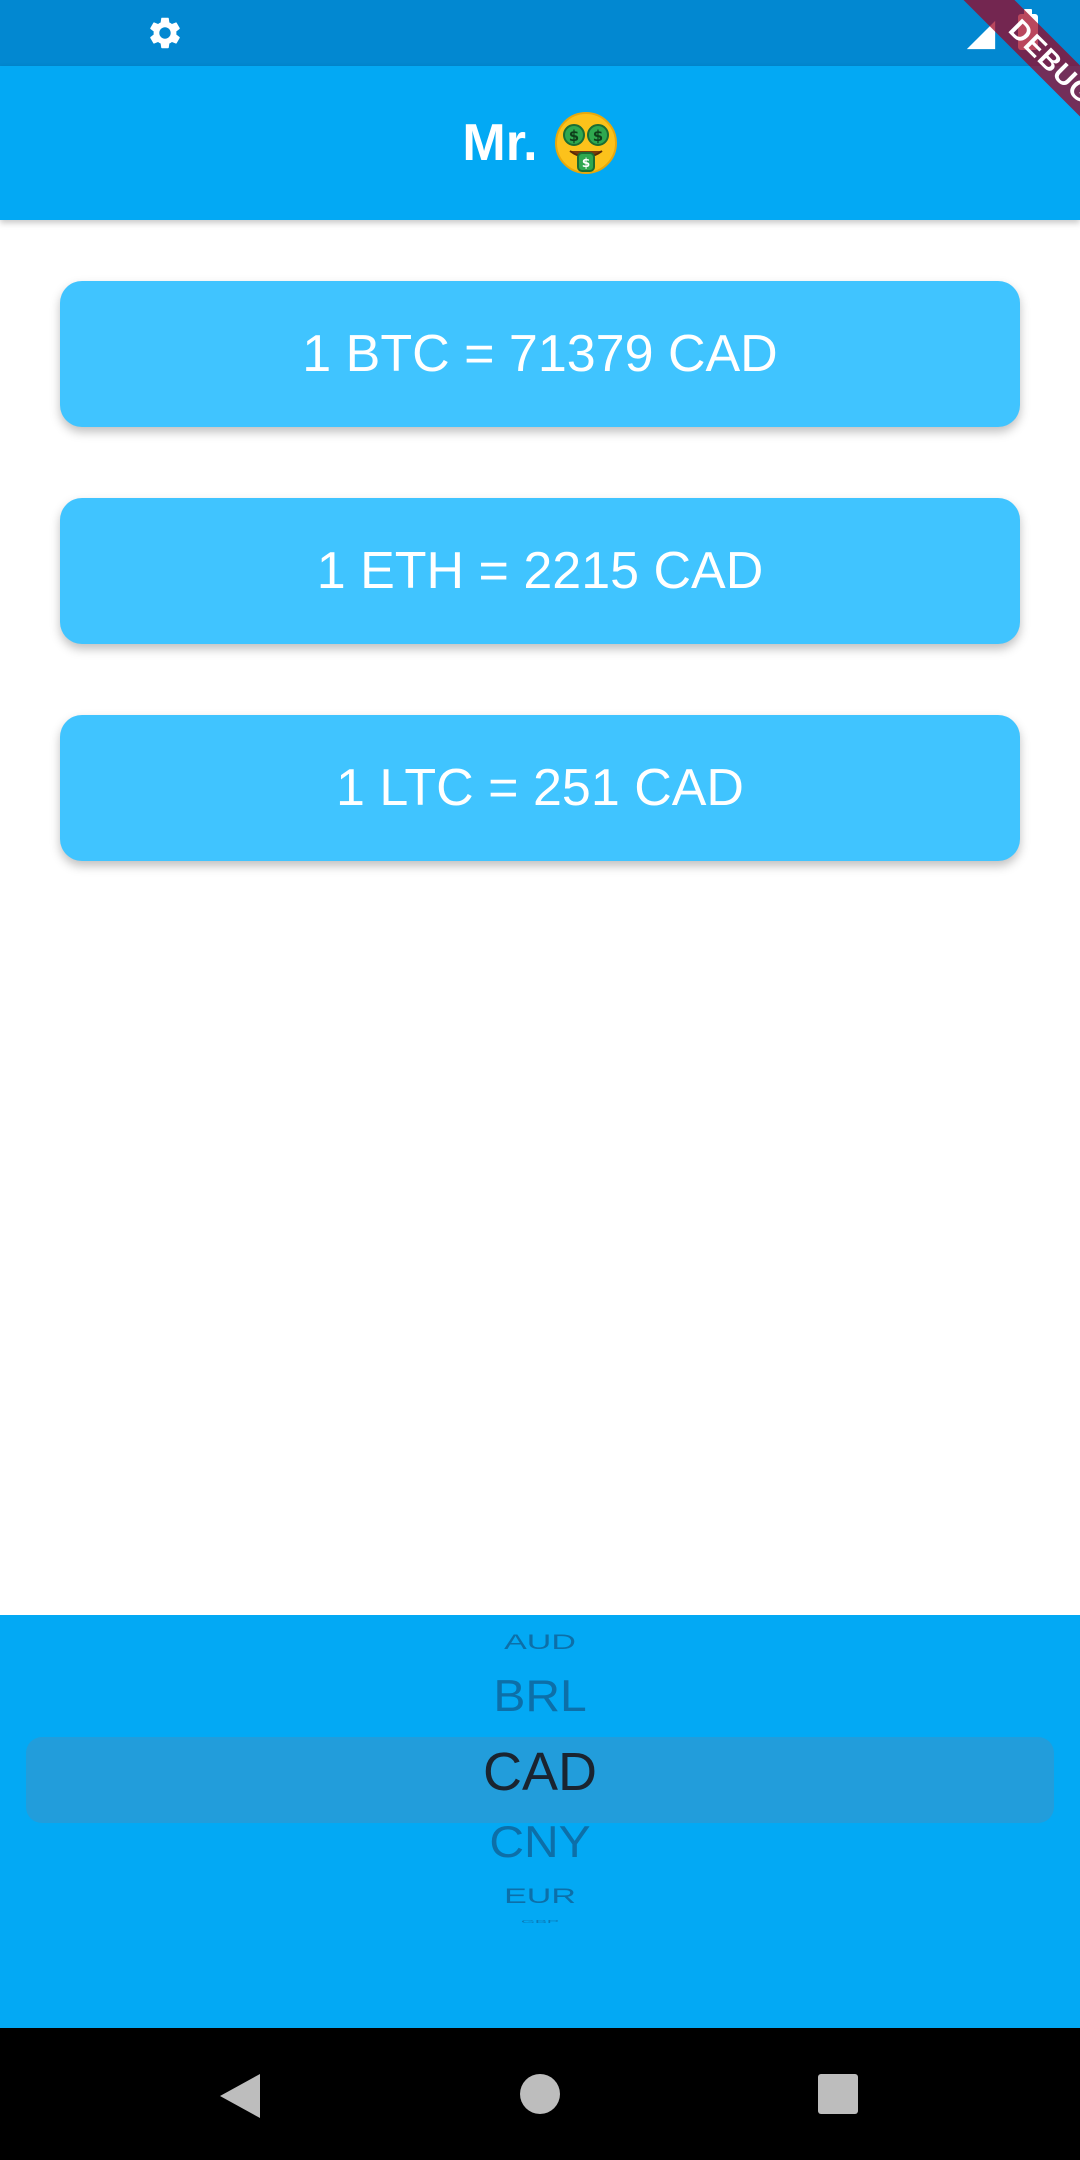  I want to click on picker-item-gbp: GBP, so click(540, 1921).